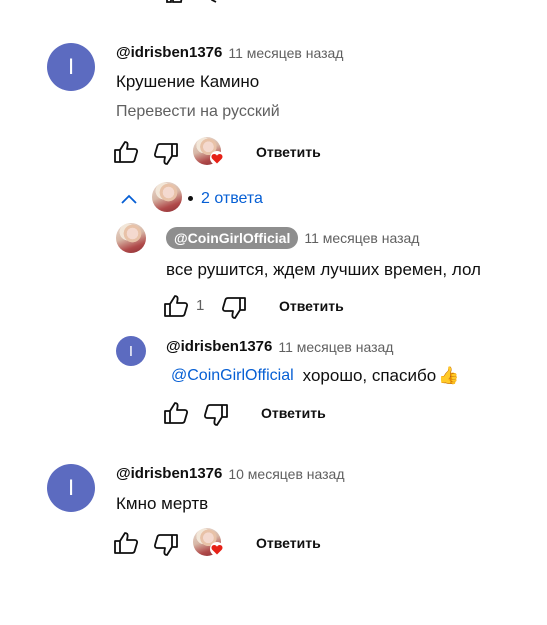 The image size is (547, 625). Describe the element at coordinates (369, 375) in the screenshot. I see `reply-text: хорошо, спасибо` at that location.